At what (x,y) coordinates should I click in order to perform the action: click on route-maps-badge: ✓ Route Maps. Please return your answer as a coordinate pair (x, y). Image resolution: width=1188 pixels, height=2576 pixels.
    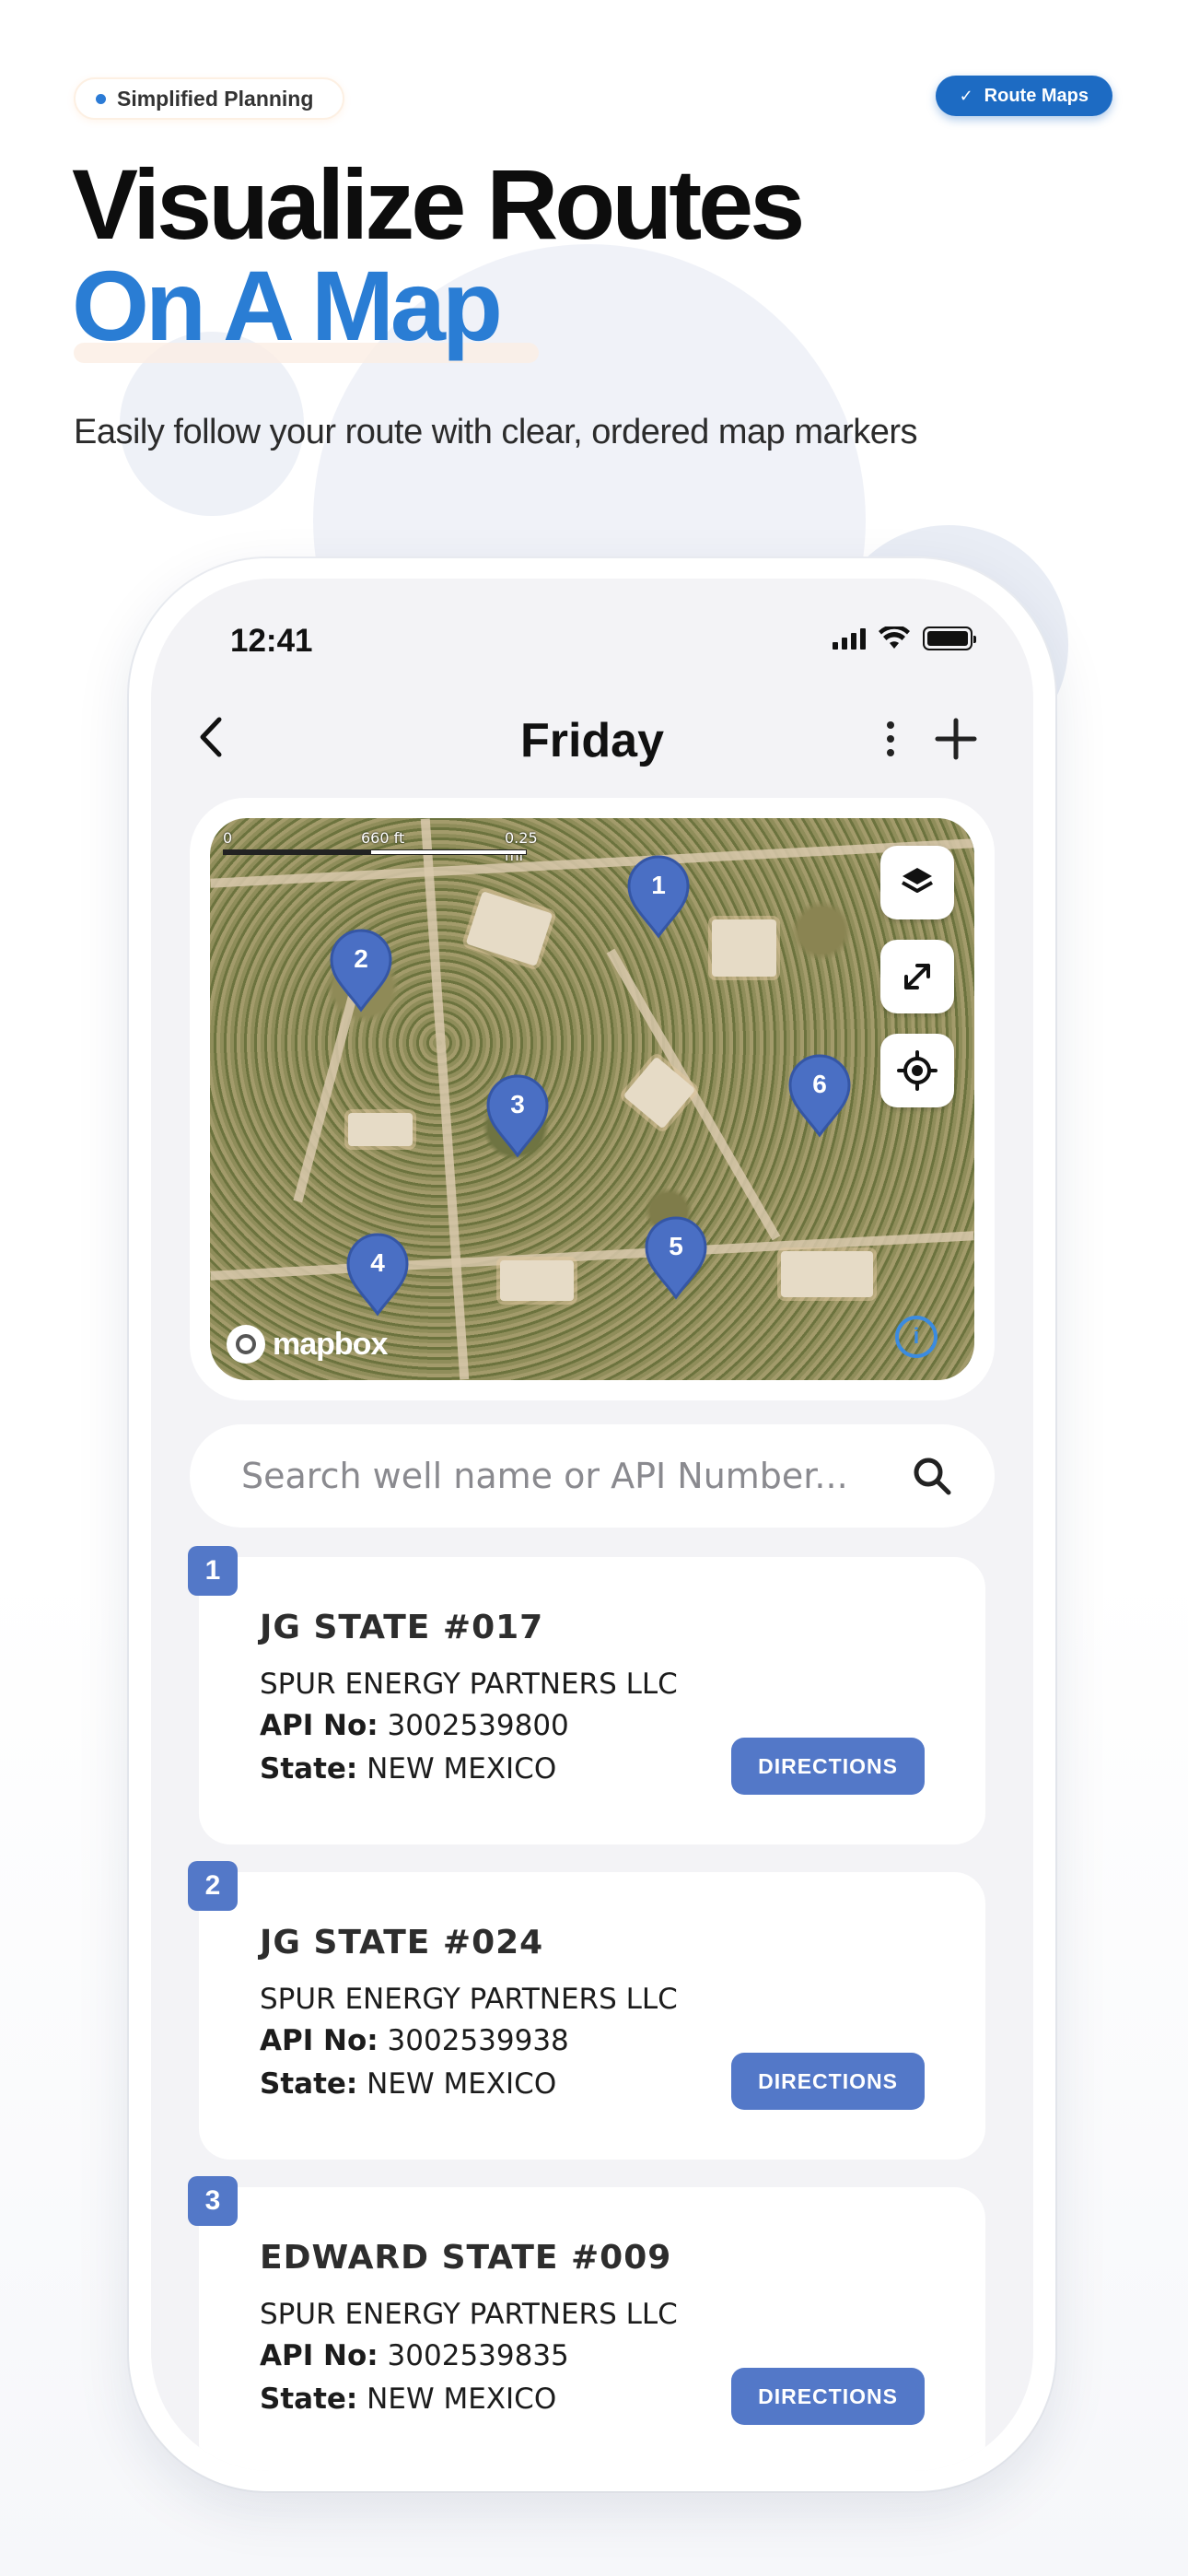
    Looking at the image, I should click on (1023, 96).